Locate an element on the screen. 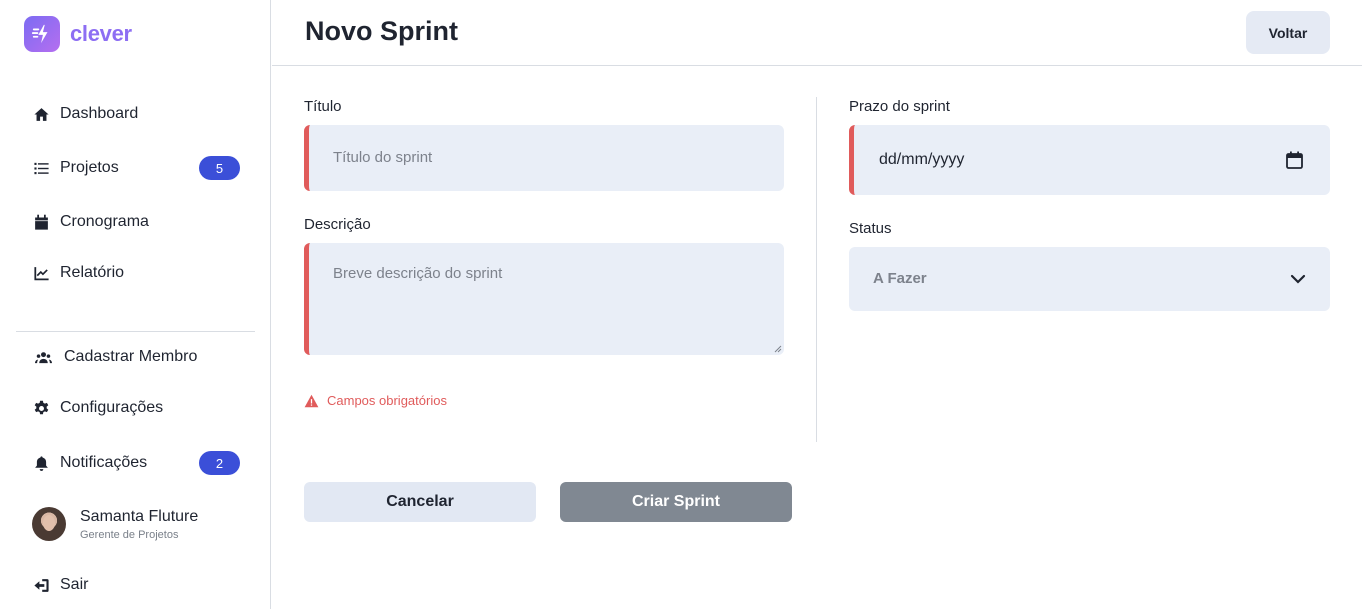 The height and width of the screenshot is (609, 1362). calendar-picker-icon is located at coordinates (1294, 160).